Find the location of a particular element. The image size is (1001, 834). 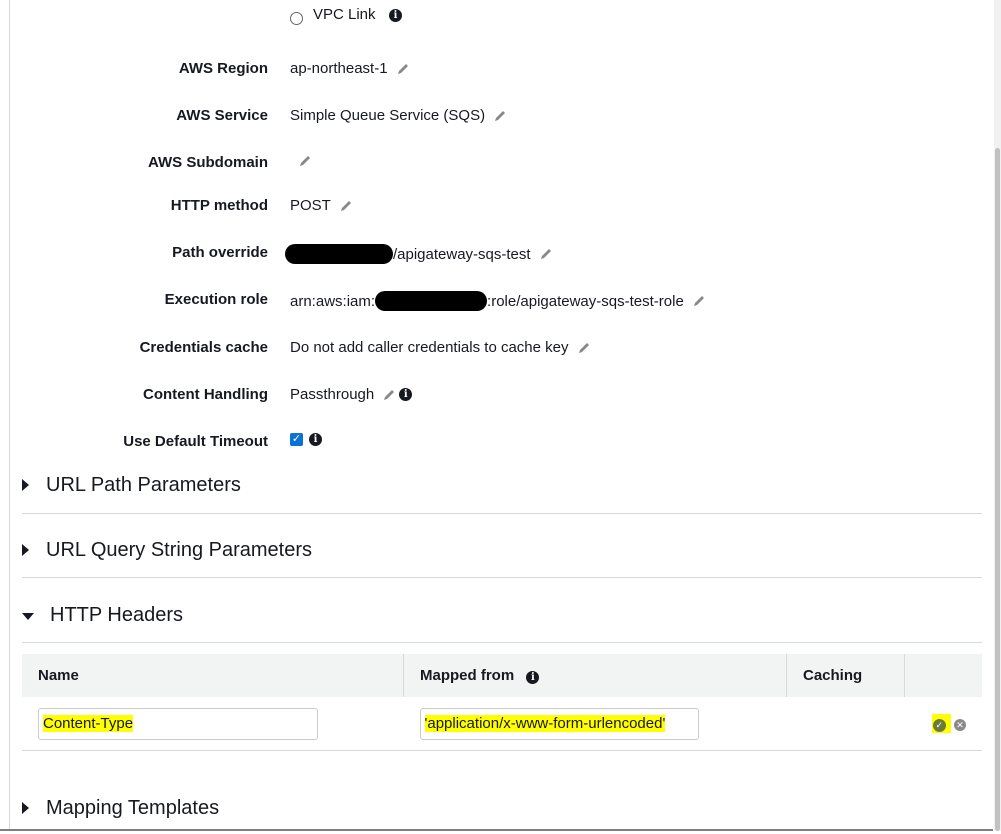

section-title: URL Query String Parameters is located at coordinates (179, 550).